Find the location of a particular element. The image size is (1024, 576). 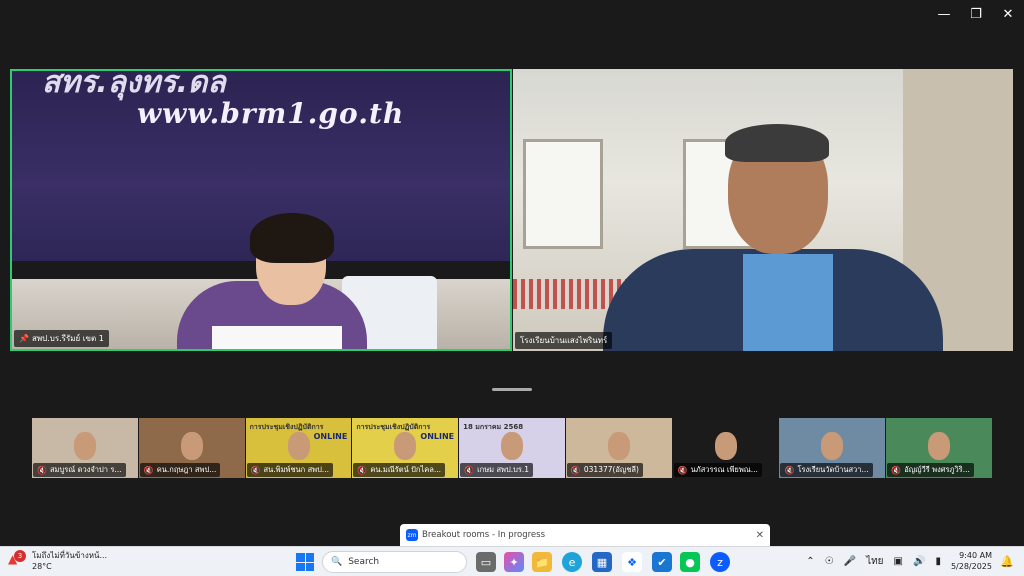

line-app-icon: ● is located at coordinates (690, 562).